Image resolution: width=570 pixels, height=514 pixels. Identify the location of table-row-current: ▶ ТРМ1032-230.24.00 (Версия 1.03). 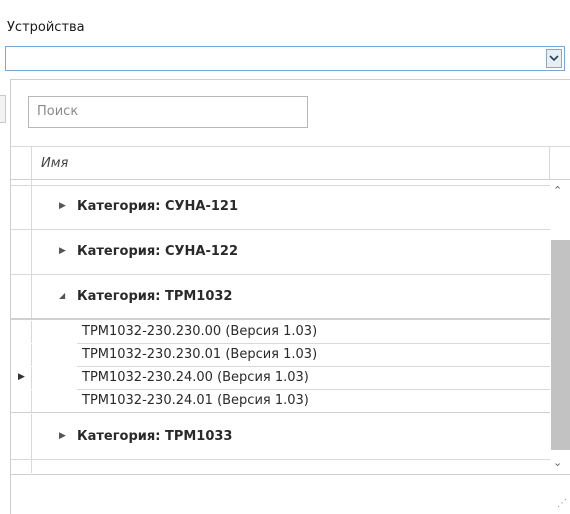
(280, 378).